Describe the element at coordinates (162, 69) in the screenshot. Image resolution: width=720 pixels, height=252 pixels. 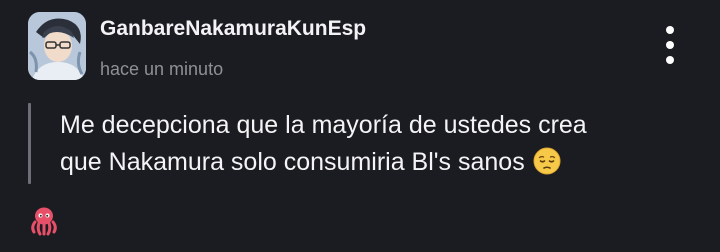
I see `post-timestamp: hace un minuto` at that location.